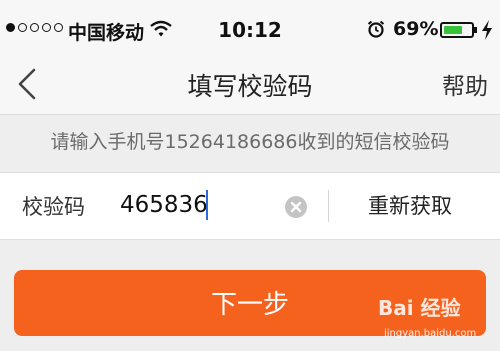  Describe the element at coordinates (416, 29) in the screenshot. I see `battery-percent: 69%` at that location.